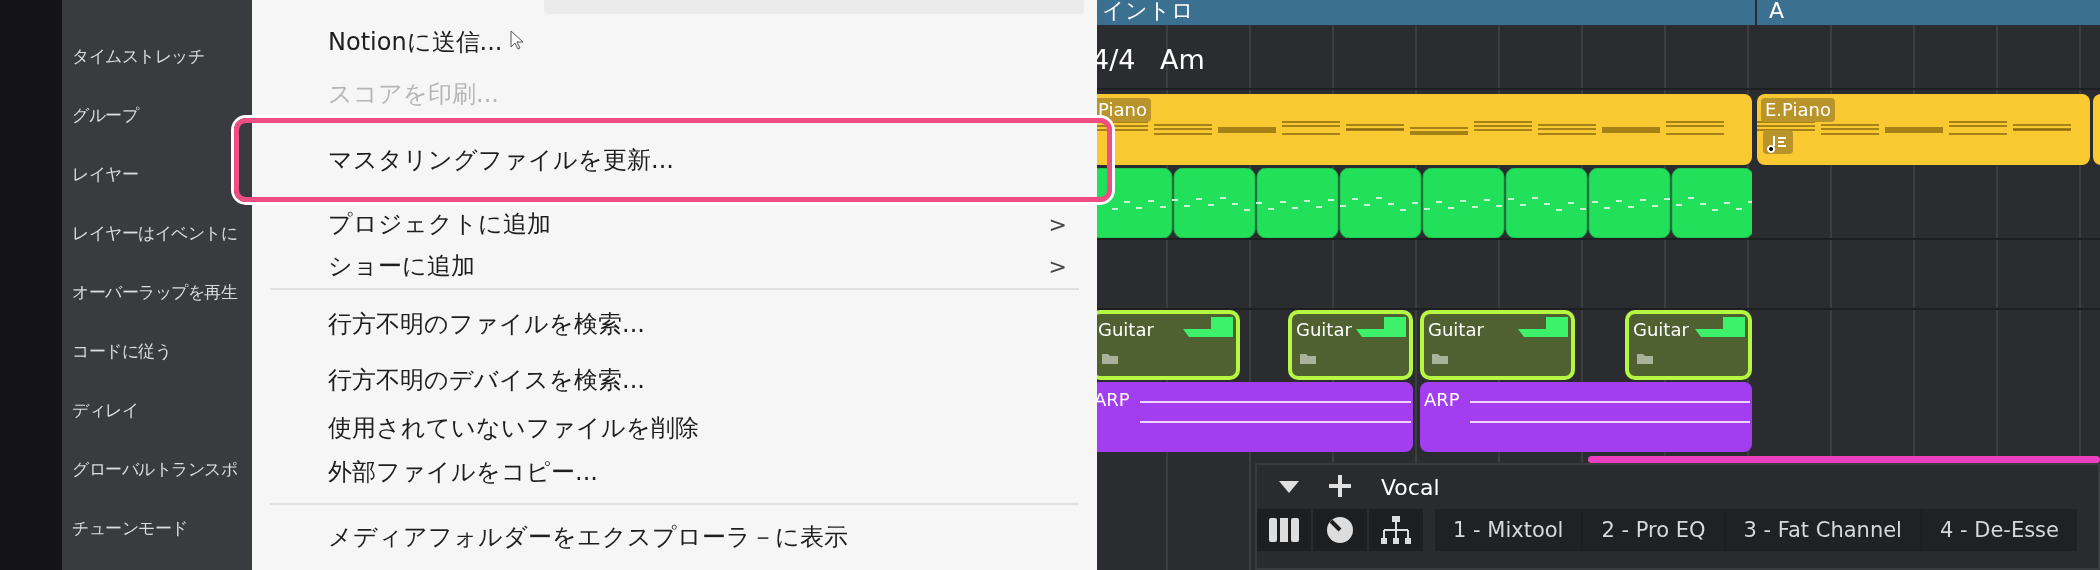  I want to click on clip-label: ARP, so click(1442, 400).